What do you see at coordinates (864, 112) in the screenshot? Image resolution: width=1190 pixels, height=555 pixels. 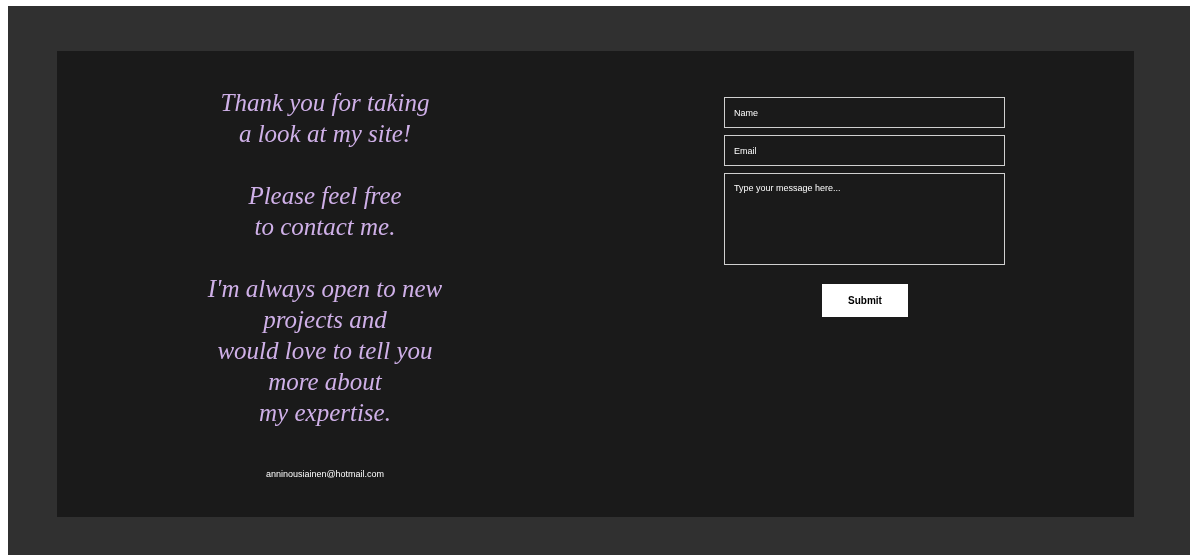 I see `text-field: Name` at bounding box center [864, 112].